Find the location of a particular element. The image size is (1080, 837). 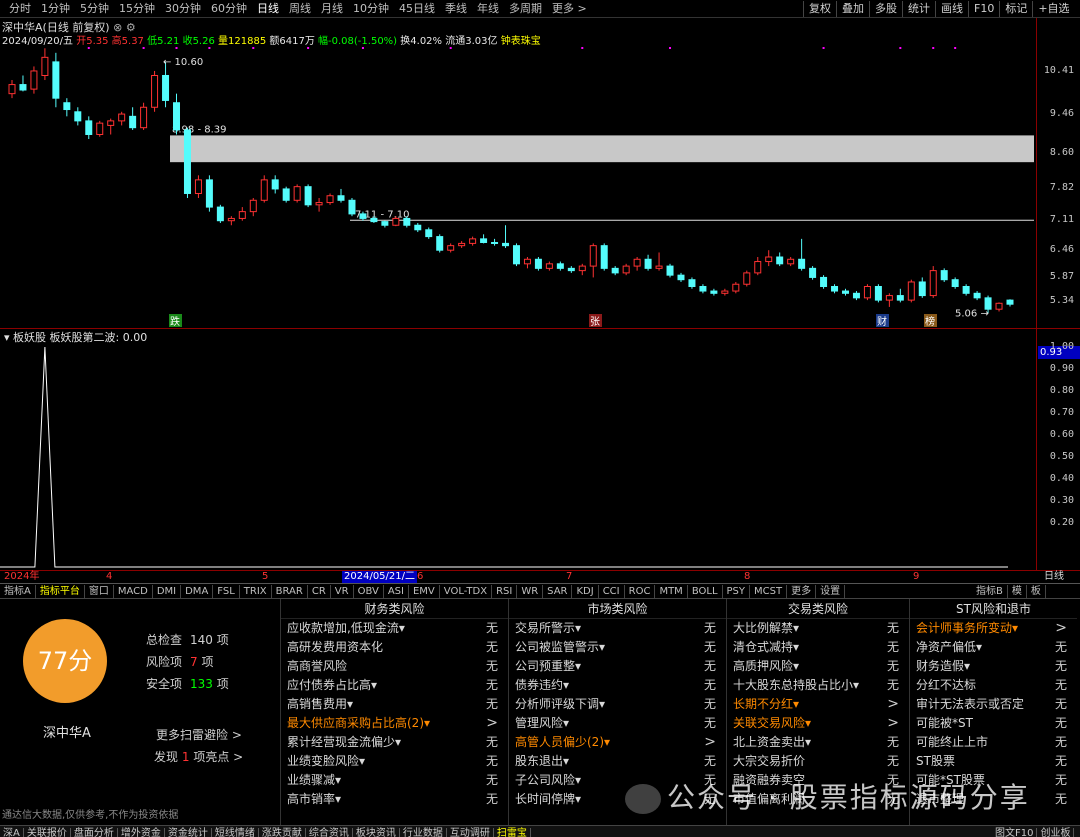

indicator-tab-11: OBV is located at coordinates (369, 592).